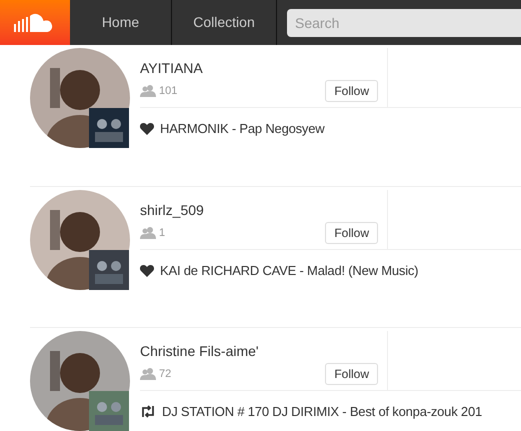  What do you see at coordinates (165, 374) in the screenshot?
I see `follower-count: 72` at bounding box center [165, 374].